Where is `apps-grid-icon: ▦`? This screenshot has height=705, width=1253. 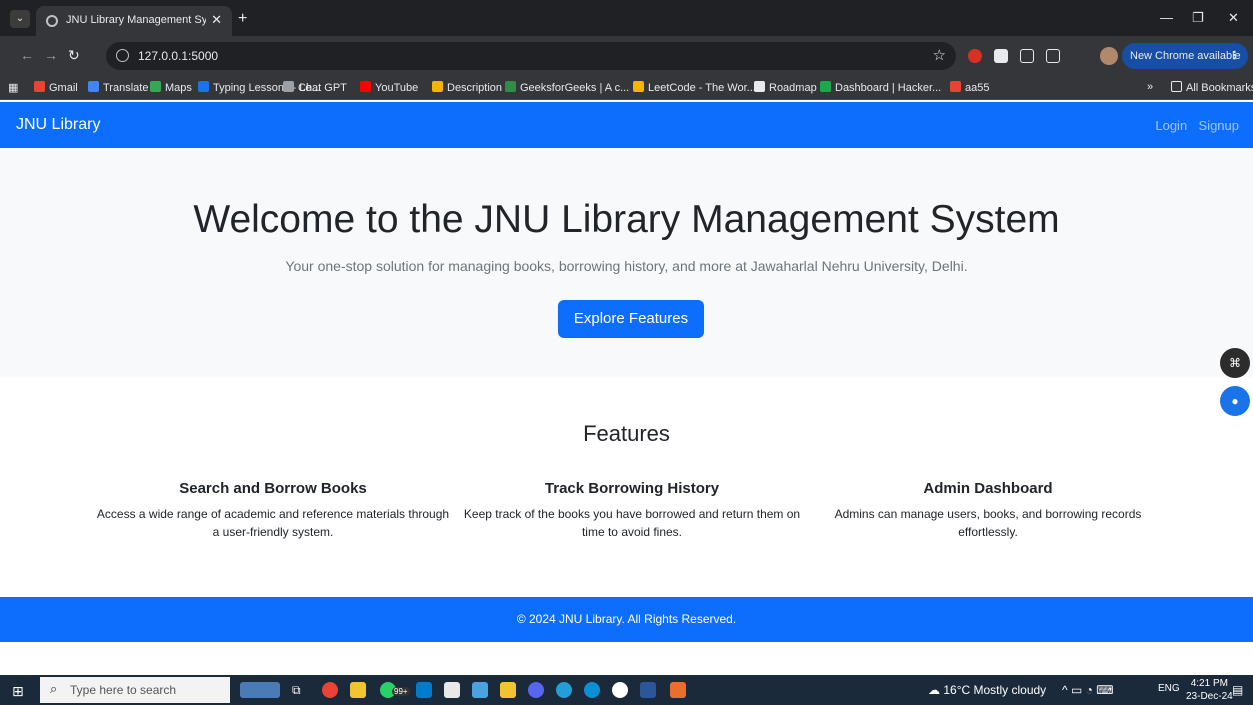
apps-grid-icon: ▦ is located at coordinates (13, 87).